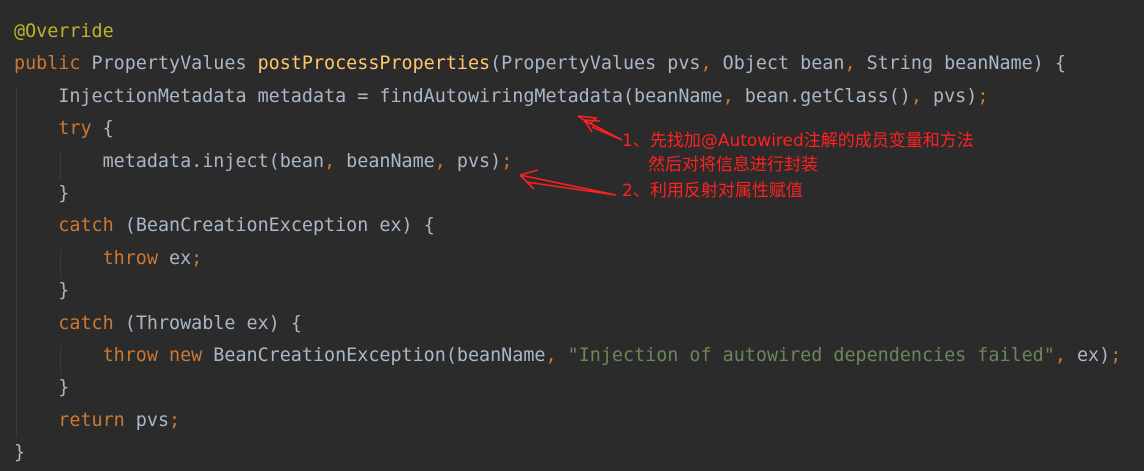  What do you see at coordinates (733, 165) in the screenshot?
I see `annotation-note-1-line-2: 然后对将信息进行封装` at bounding box center [733, 165].